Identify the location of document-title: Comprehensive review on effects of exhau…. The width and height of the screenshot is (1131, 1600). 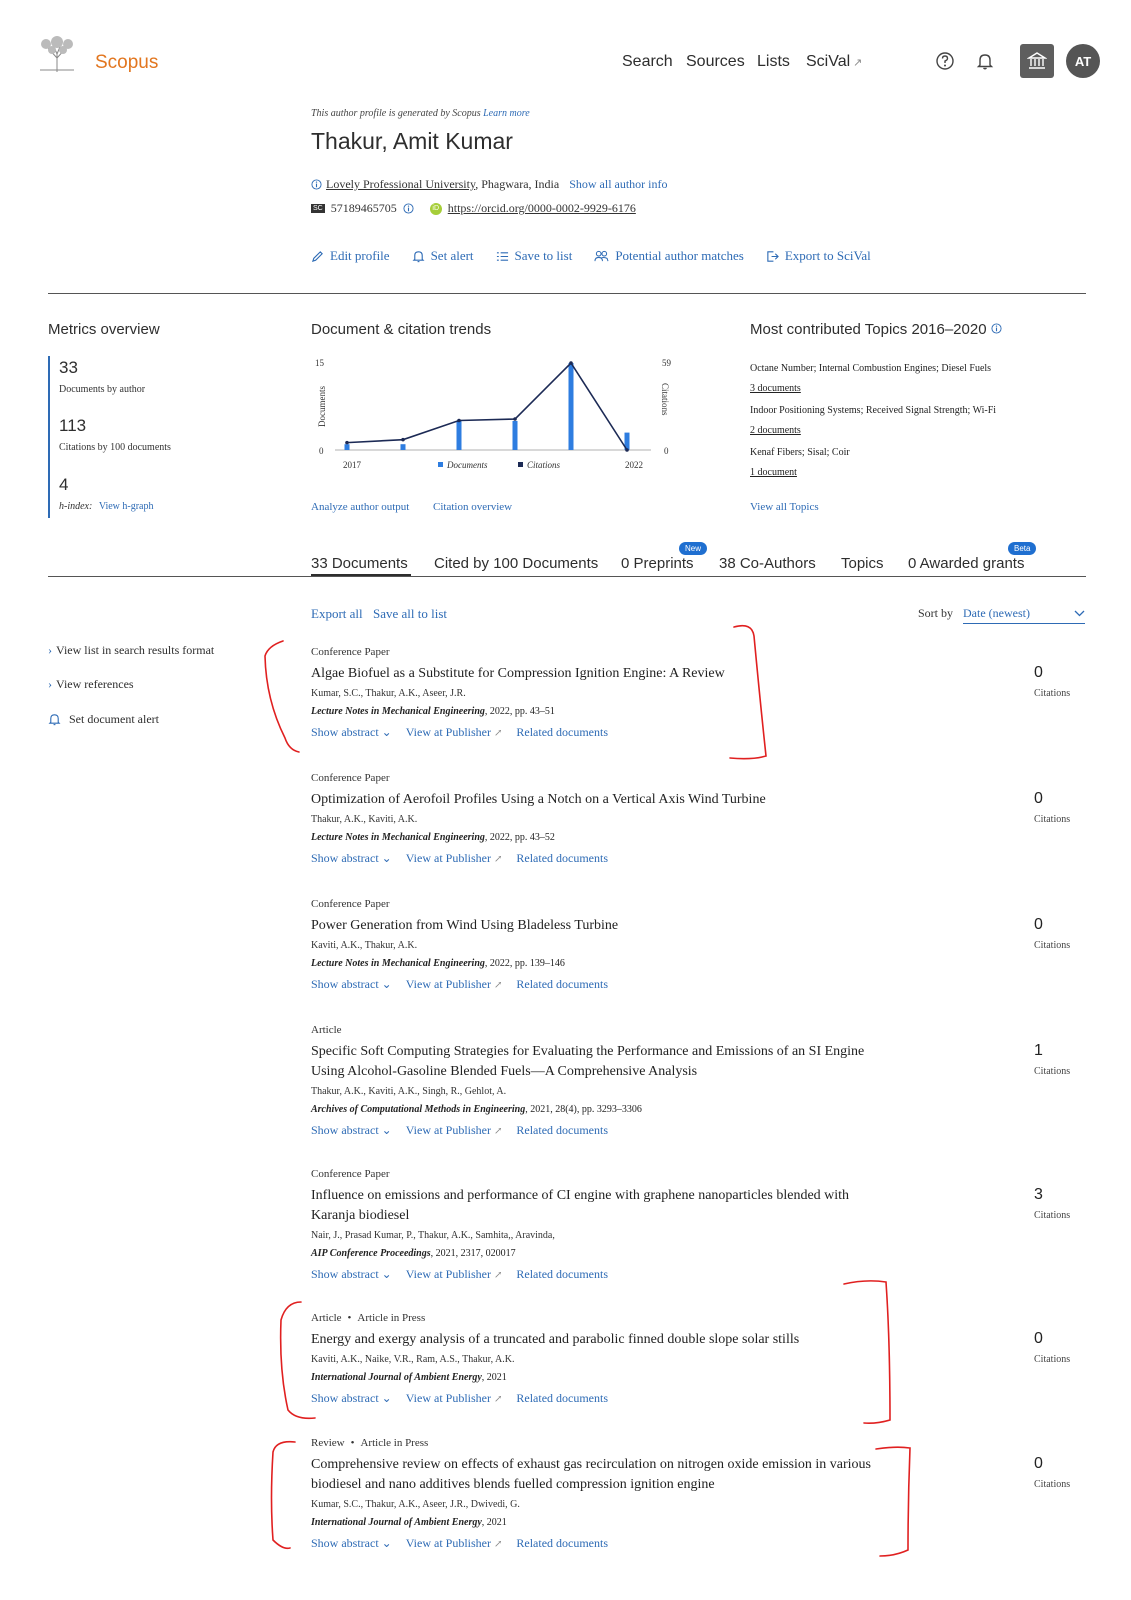
(591, 1475).